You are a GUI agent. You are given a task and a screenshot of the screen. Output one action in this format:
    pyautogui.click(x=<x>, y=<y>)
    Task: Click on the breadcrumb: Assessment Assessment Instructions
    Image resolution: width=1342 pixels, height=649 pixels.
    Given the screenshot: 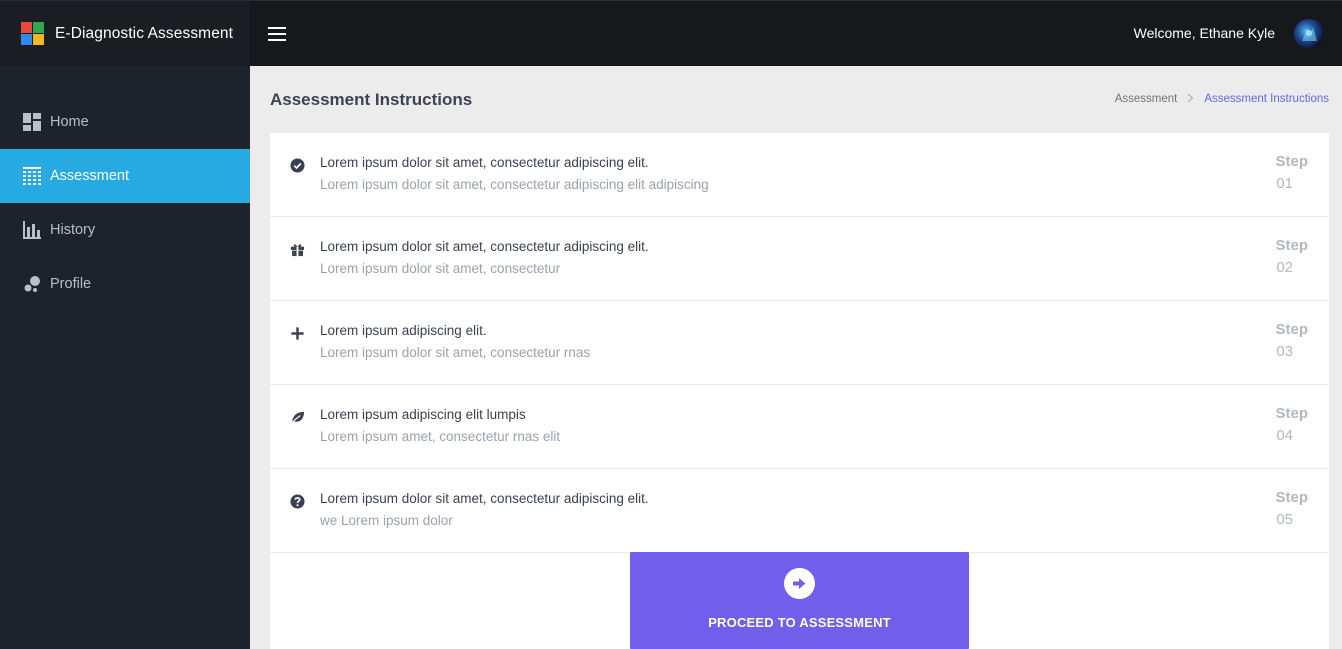 What is the action you would take?
    pyautogui.click(x=1222, y=99)
    